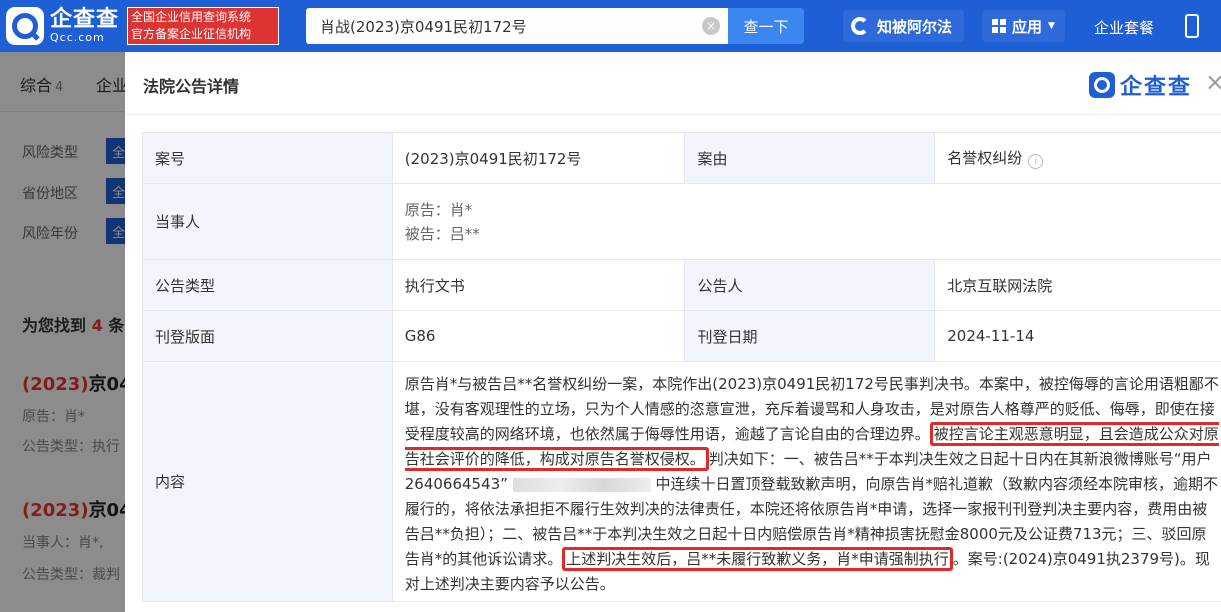 The image size is (1221, 612). What do you see at coordinates (1077, 336) in the screenshot?
I see `publish-date-value: 2024-11-14` at bounding box center [1077, 336].